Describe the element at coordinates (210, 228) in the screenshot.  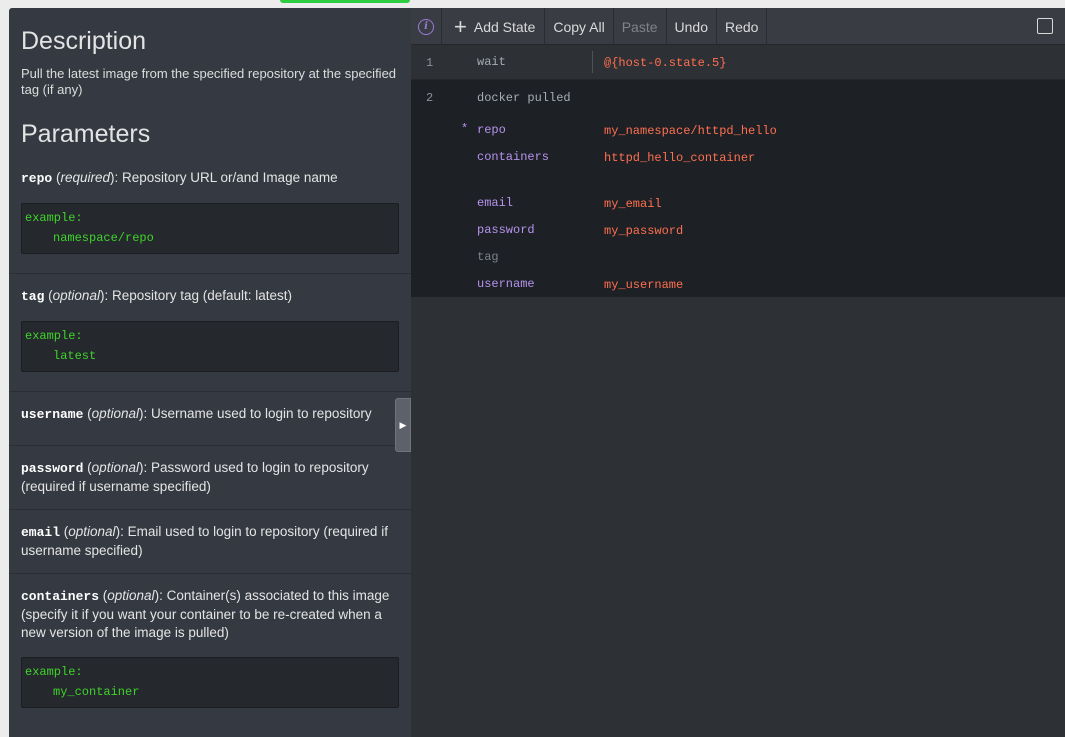
I see `param-repo-example: example: namespace/repo` at that location.